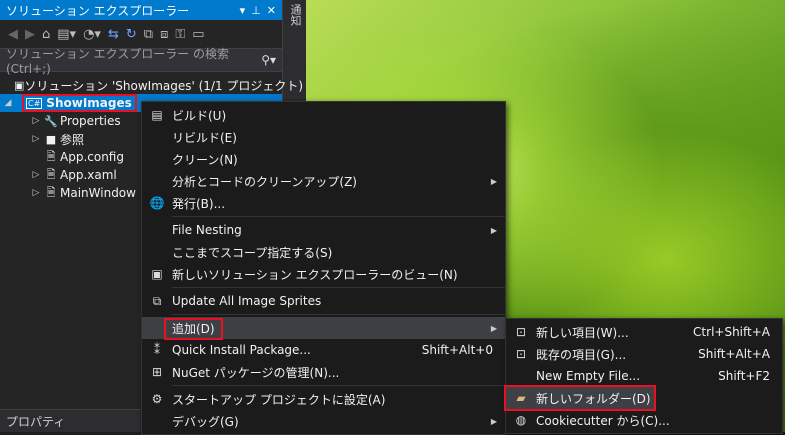 Image resolution: width=785 pixels, height=435 pixels. Describe the element at coordinates (157, 372) in the screenshot. I see `nuget-icon: ⊞` at that location.